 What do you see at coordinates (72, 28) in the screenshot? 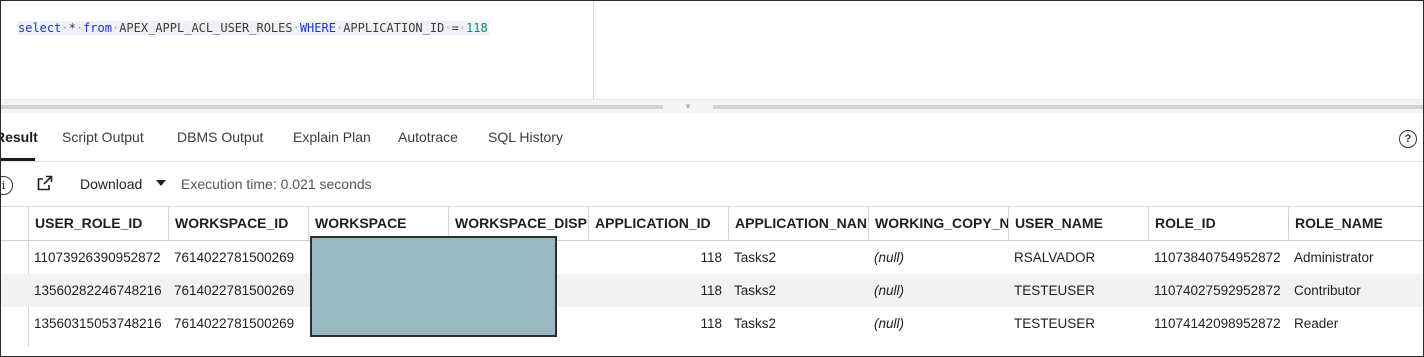
I see `sql-star: *` at bounding box center [72, 28].